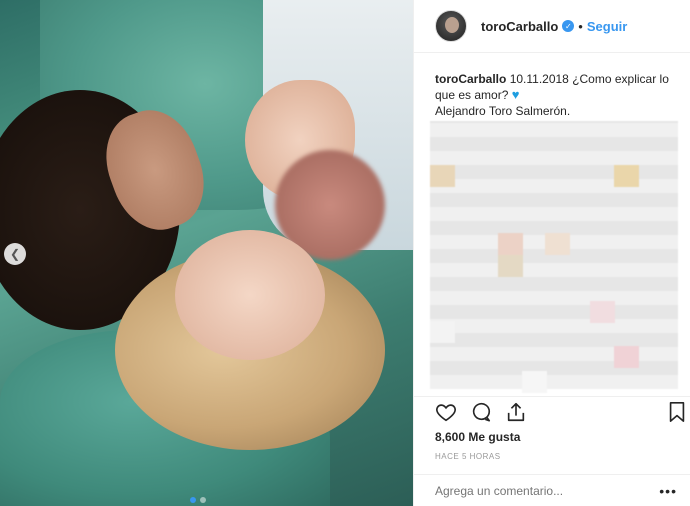 Image resolution: width=690 pixels, height=506 pixels. What do you see at coordinates (470, 79) in the screenshot?
I see `caption-username: toroCarballo` at bounding box center [470, 79].